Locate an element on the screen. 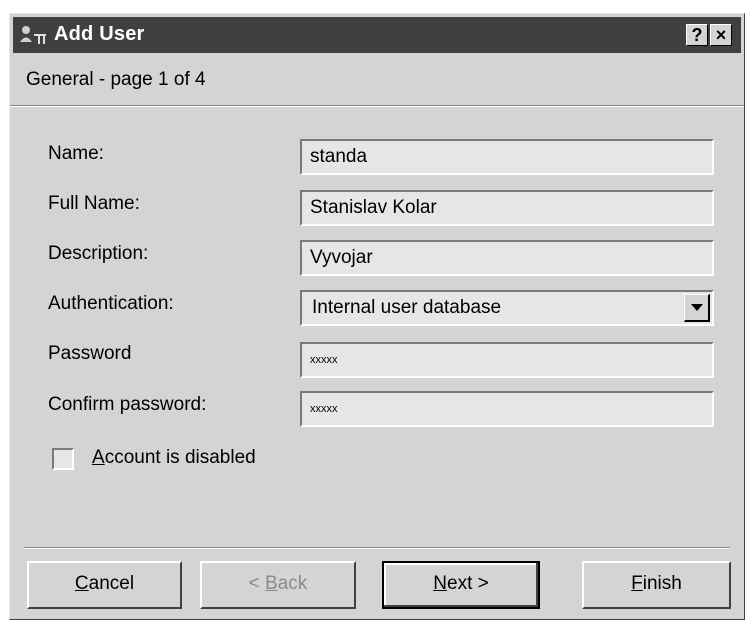  fullname-input is located at coordinates (507, 208).